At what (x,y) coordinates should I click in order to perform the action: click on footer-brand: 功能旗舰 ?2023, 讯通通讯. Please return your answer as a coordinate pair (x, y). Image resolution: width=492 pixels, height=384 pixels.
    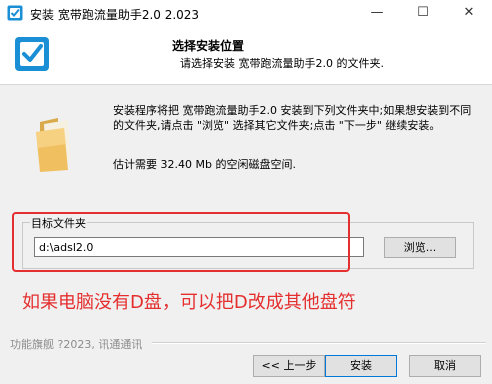
    Looking at the image, I should click on (76, 344).